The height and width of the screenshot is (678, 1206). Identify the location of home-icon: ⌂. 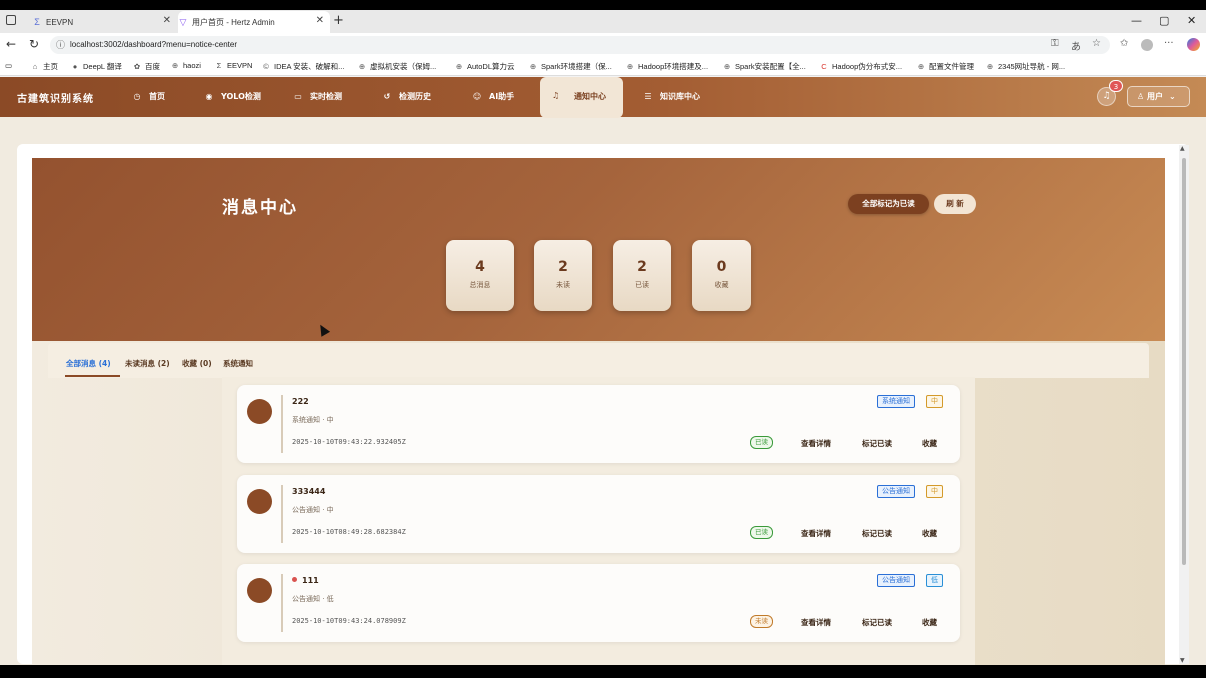
(35, 66).